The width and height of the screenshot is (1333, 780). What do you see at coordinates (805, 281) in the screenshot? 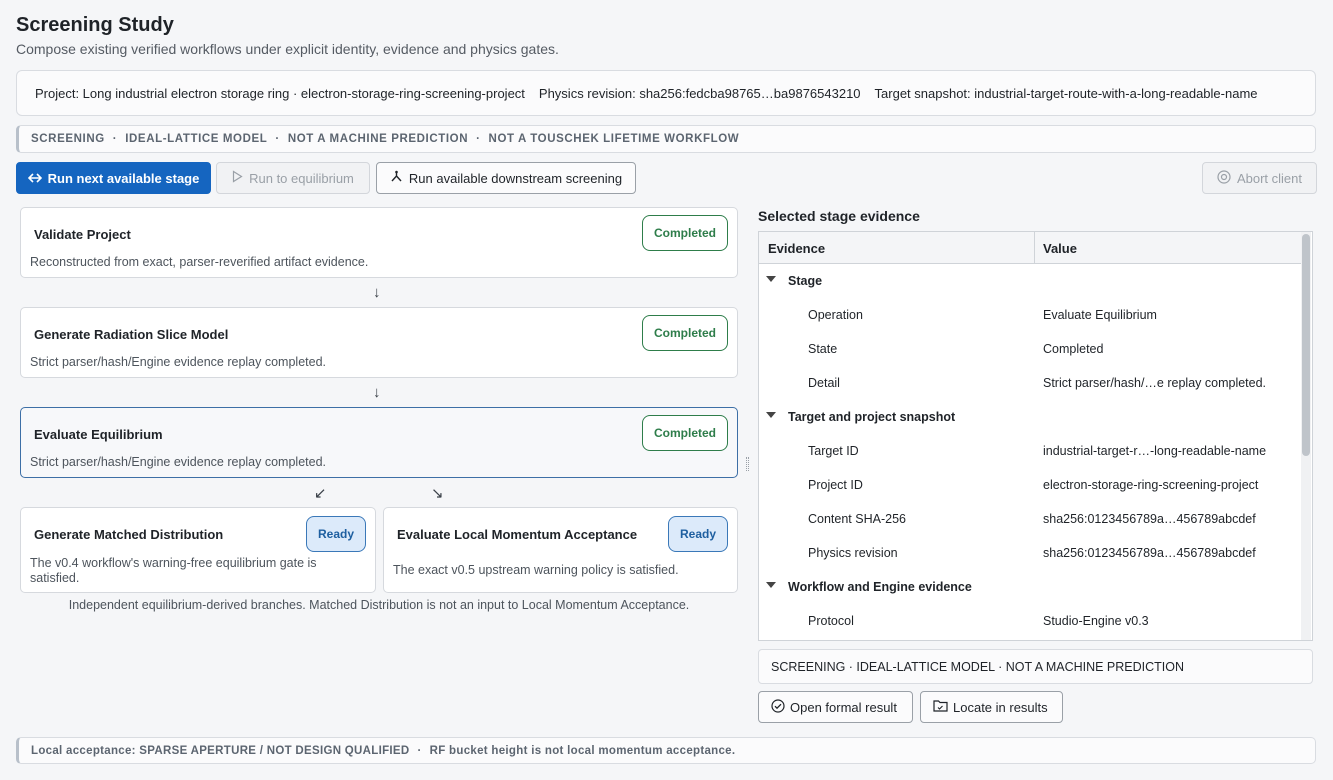
I see `group-label: Stage` at bounding box center [805, 281].